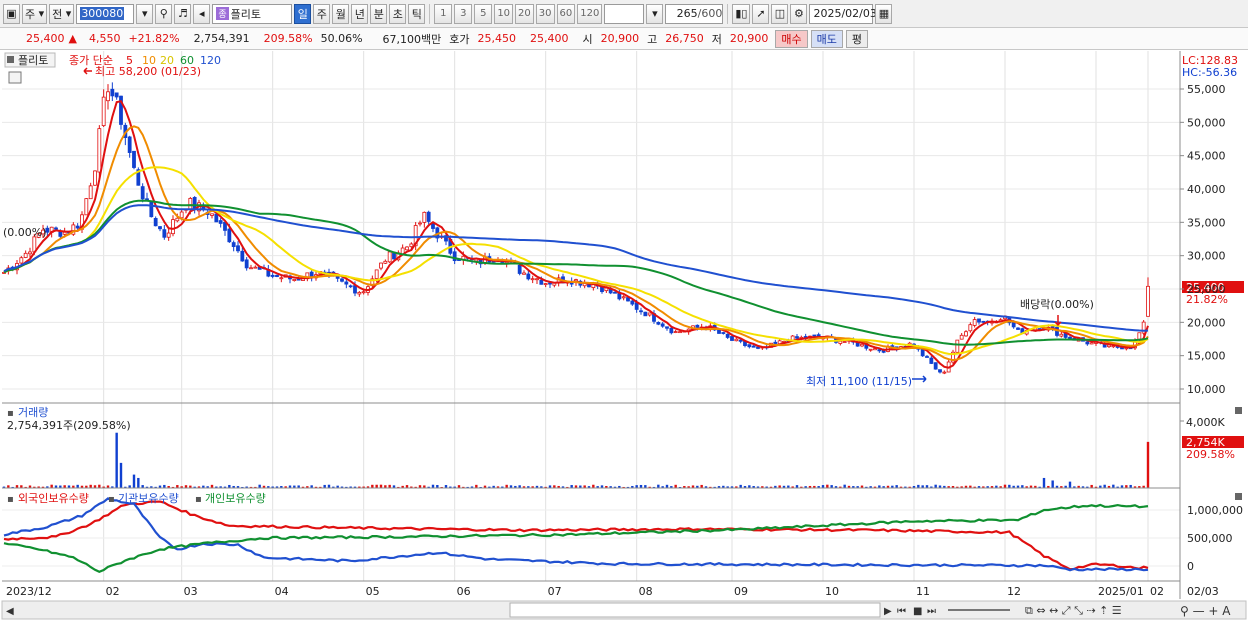  Describe the element at coordinates (1205, 611) in the screenshot. I see `zoom-tools-icon: ⚲ — + A` at that location.